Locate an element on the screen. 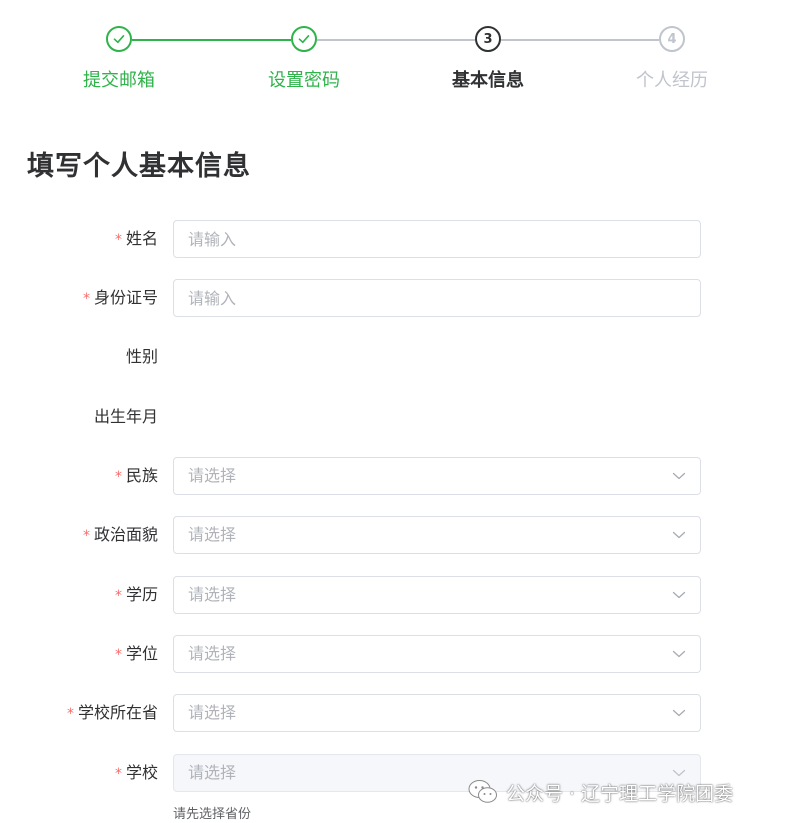 This screenshot has height=823, width=800. school-province-placeholder: 请选择 is located at coordinates (212, 712).